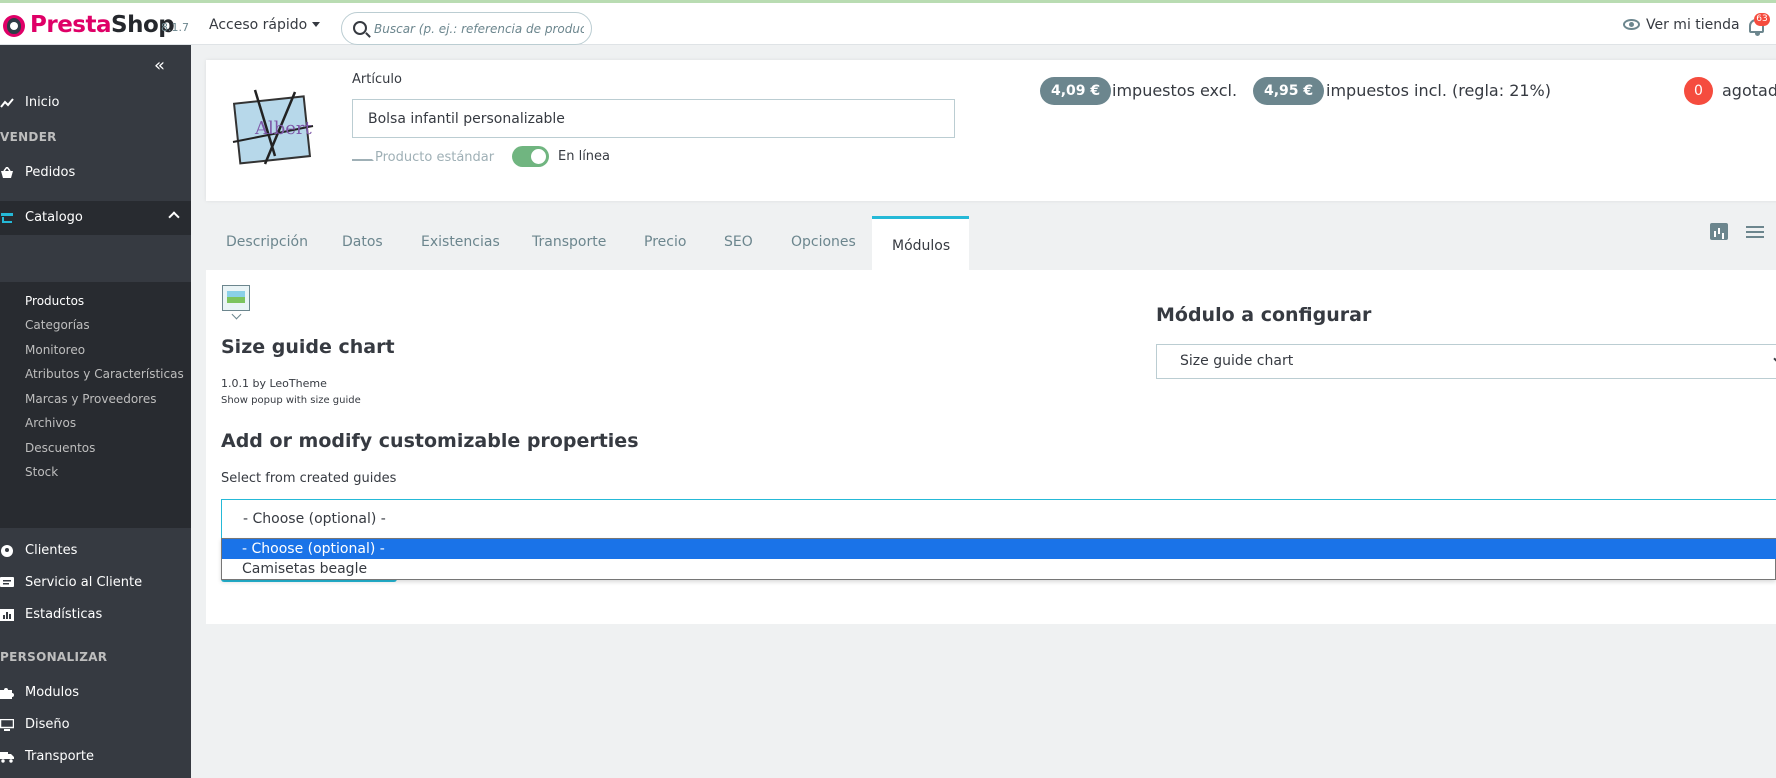 The image size is (1776, 778). What do you see at coordinates (54, 217) in the screenshot?
I see `sidebar-item-label: Catalogo` at bounding box center [54, 217].